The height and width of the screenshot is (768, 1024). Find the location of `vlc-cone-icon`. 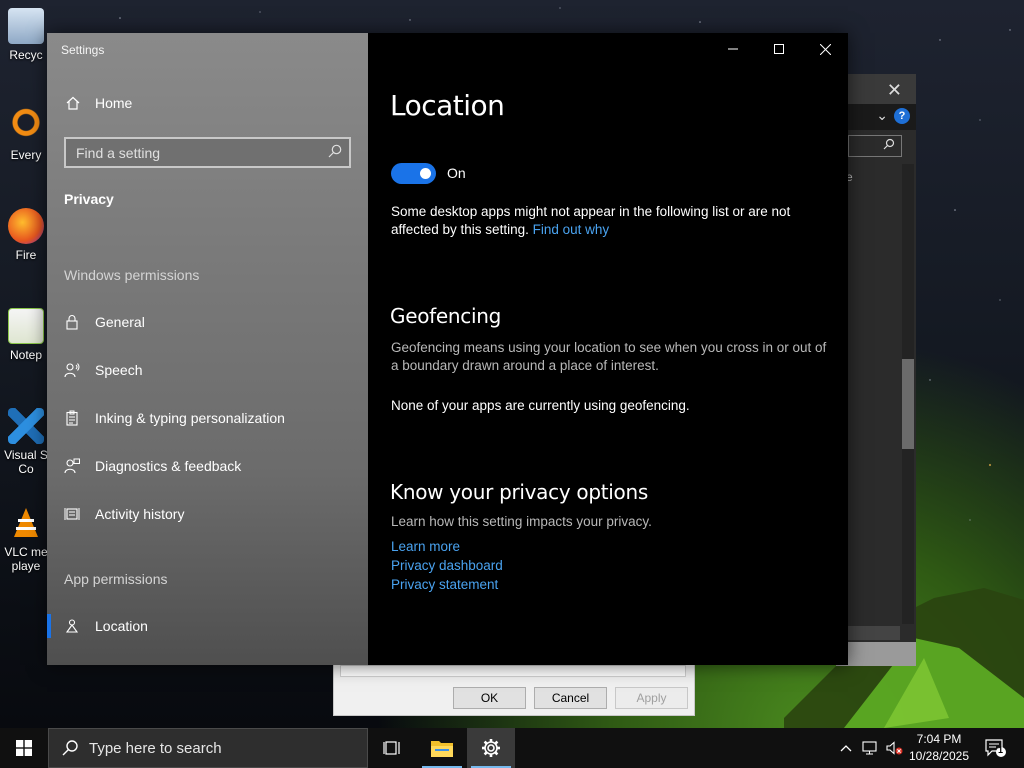

vlc-cone-icon is located at coordinates (26, 523).